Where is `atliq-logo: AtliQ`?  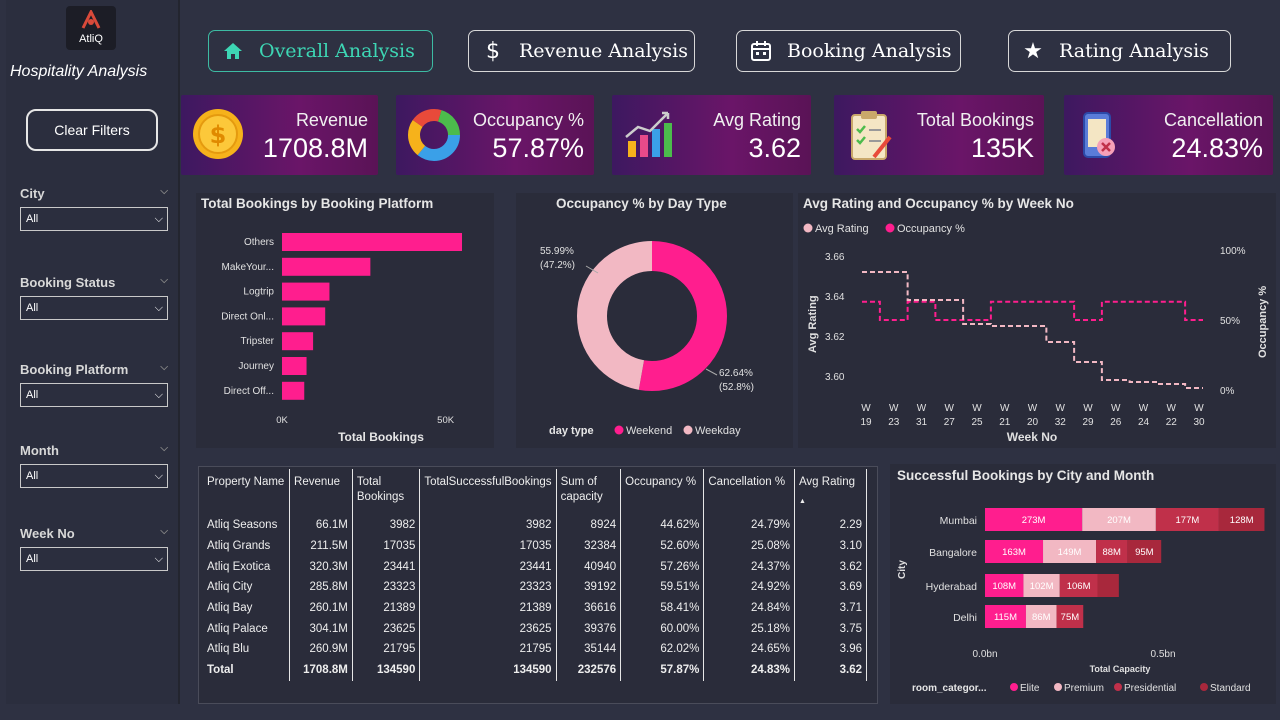 atliq-logo: AtliQ is located at coordinates (91, 28).